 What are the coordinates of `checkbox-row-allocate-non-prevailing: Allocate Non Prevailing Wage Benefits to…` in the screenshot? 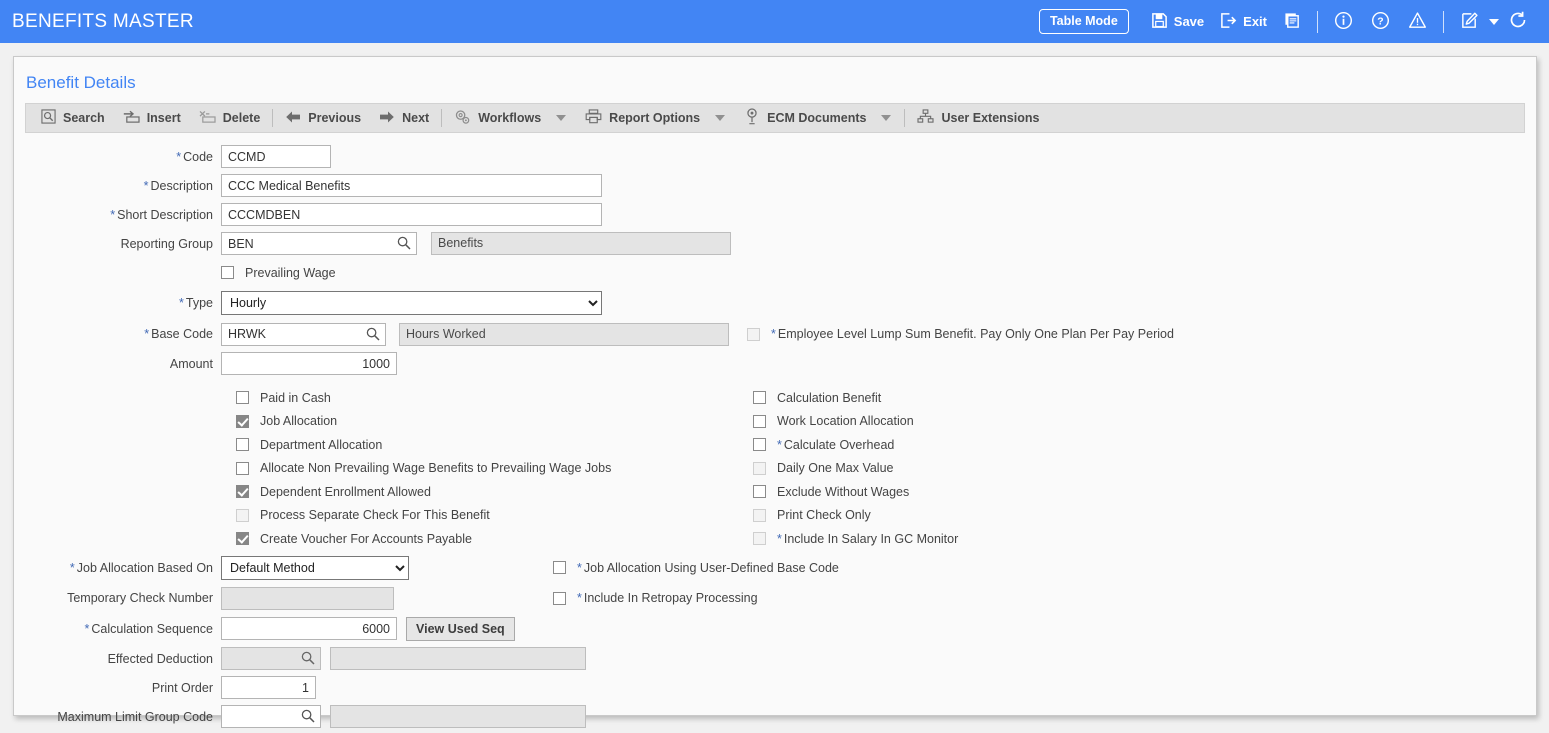 It's located at (423, 469).